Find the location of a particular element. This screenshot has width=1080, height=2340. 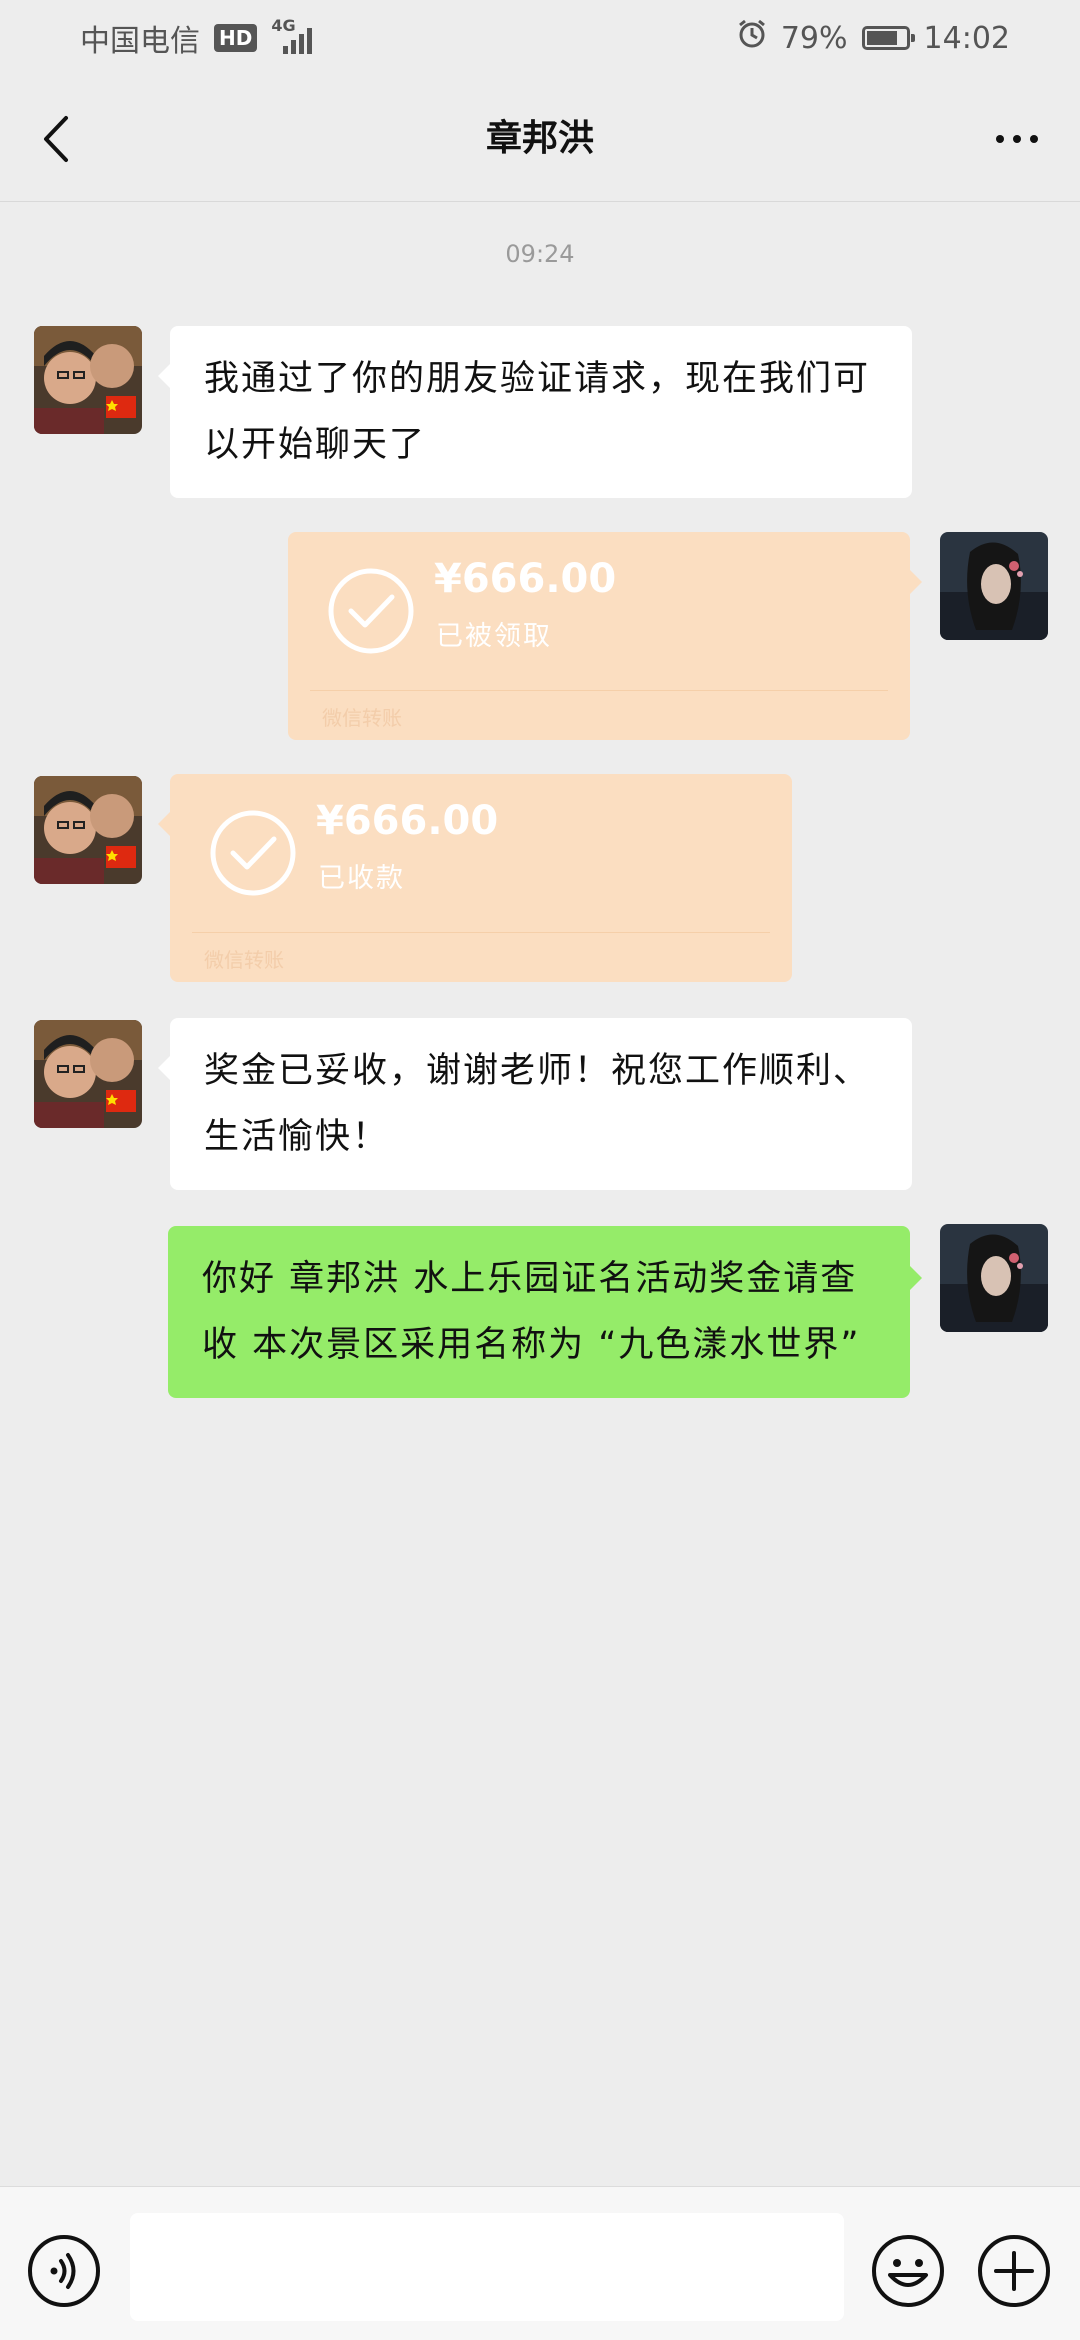

message-bubble-incoming: 奖金已妥收，谢谢老师！祝您工作顺利、生活愉快！ is located at coordinates (535, 1104).